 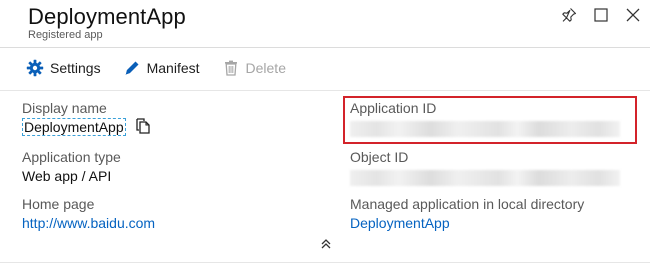 What do you see at coordinates (485, 167) in the screenshot?
I see `object-id-field: Object ID` at bounding box center [485, 167].